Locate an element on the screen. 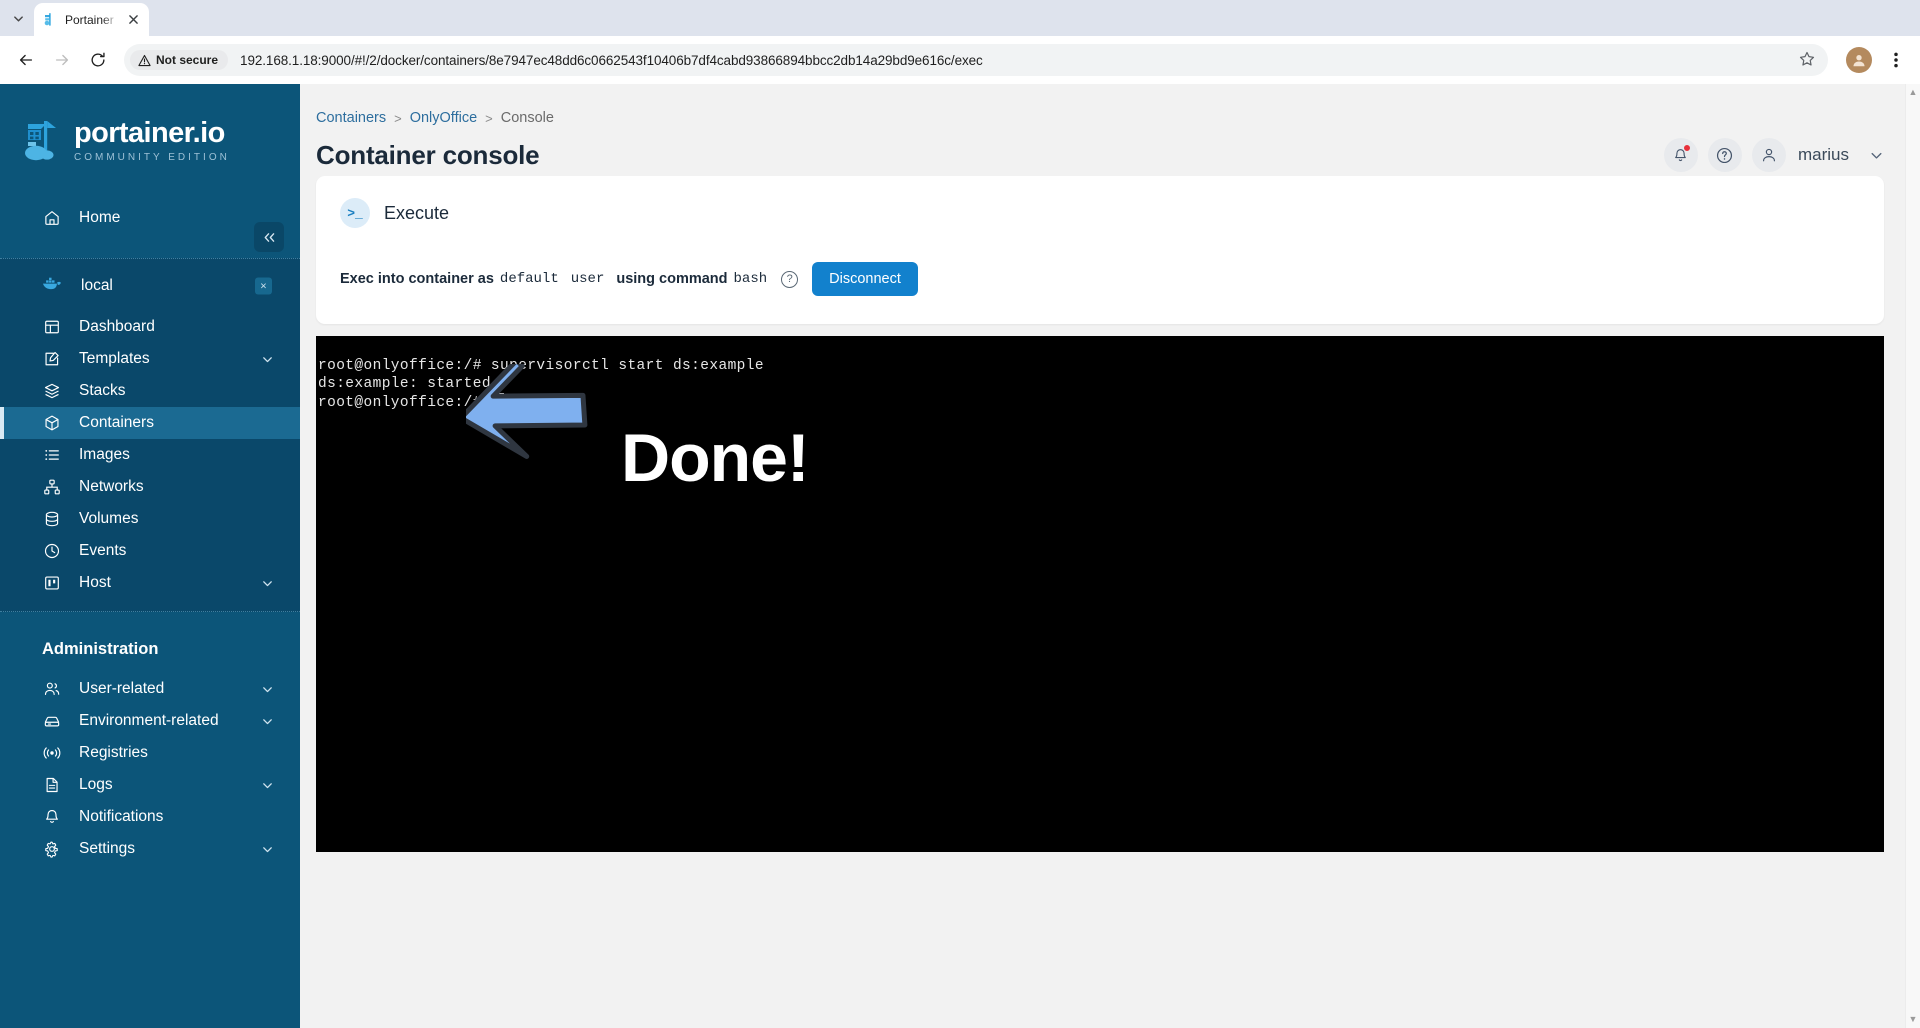  settings-gear-icon is located at coordinates (51, 849).